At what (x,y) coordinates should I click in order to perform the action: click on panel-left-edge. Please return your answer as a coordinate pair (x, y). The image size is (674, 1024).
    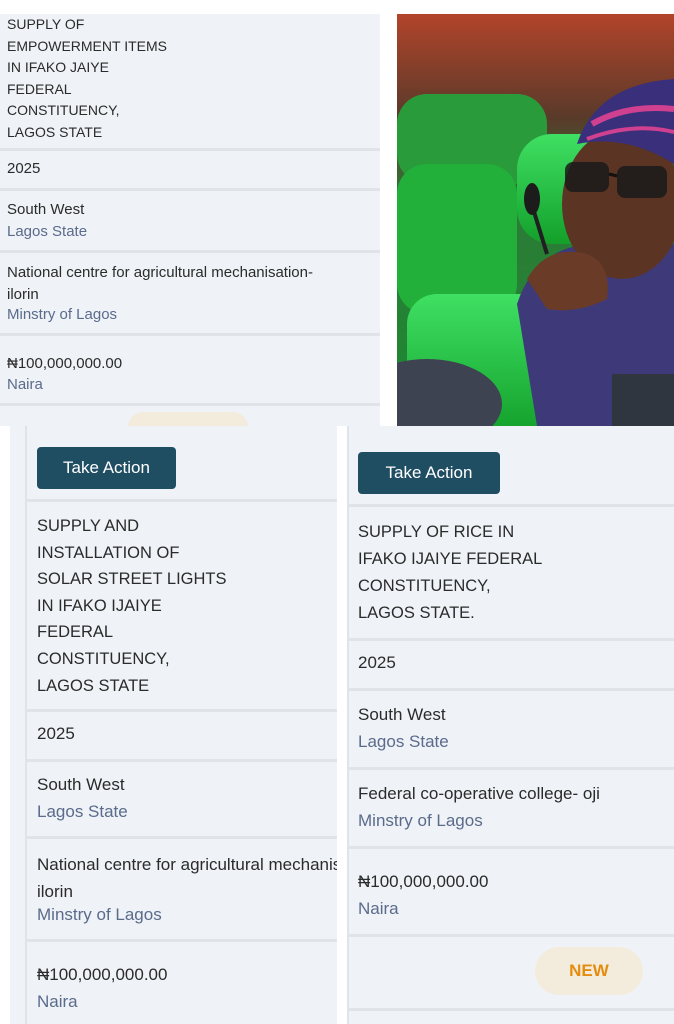
    Looking at the image, I should click on (5, 725).